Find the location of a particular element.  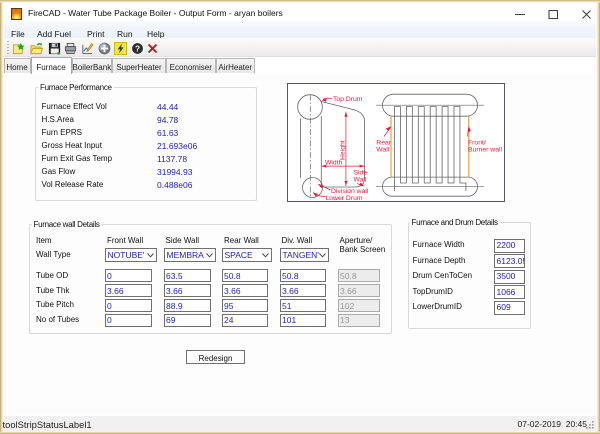

svg-text: Division wall is located at coordinates (350, 191).